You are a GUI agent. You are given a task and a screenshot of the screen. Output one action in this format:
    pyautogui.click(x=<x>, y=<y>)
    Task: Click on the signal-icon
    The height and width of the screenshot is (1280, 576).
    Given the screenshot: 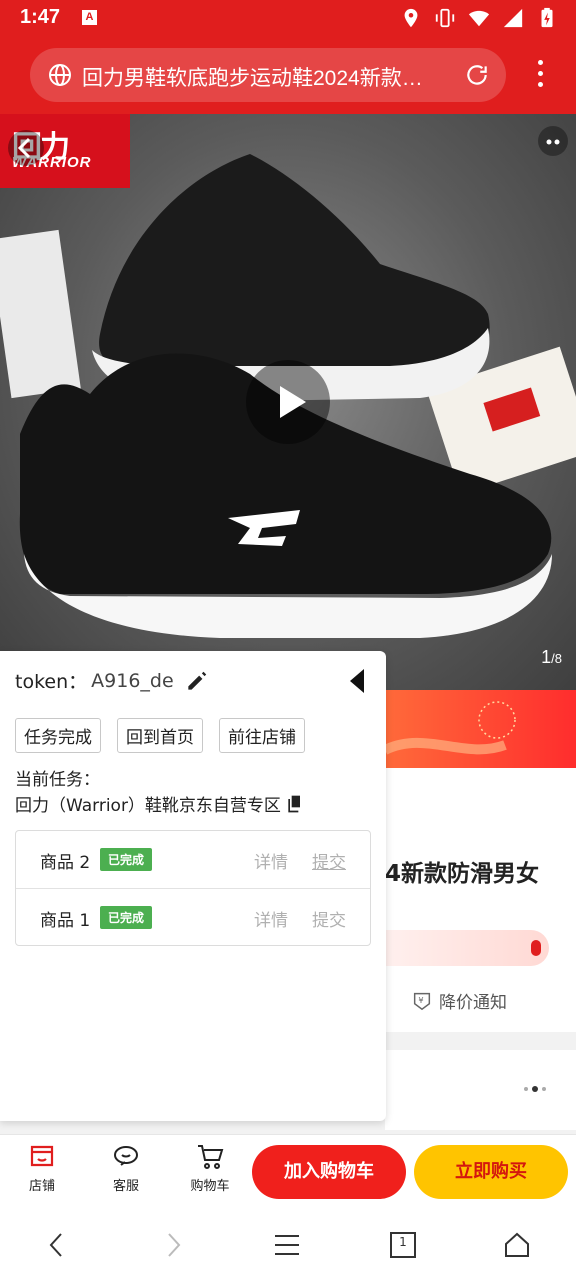 What is the action you would take?
    pyautogui.click(x=513, y=18)
    